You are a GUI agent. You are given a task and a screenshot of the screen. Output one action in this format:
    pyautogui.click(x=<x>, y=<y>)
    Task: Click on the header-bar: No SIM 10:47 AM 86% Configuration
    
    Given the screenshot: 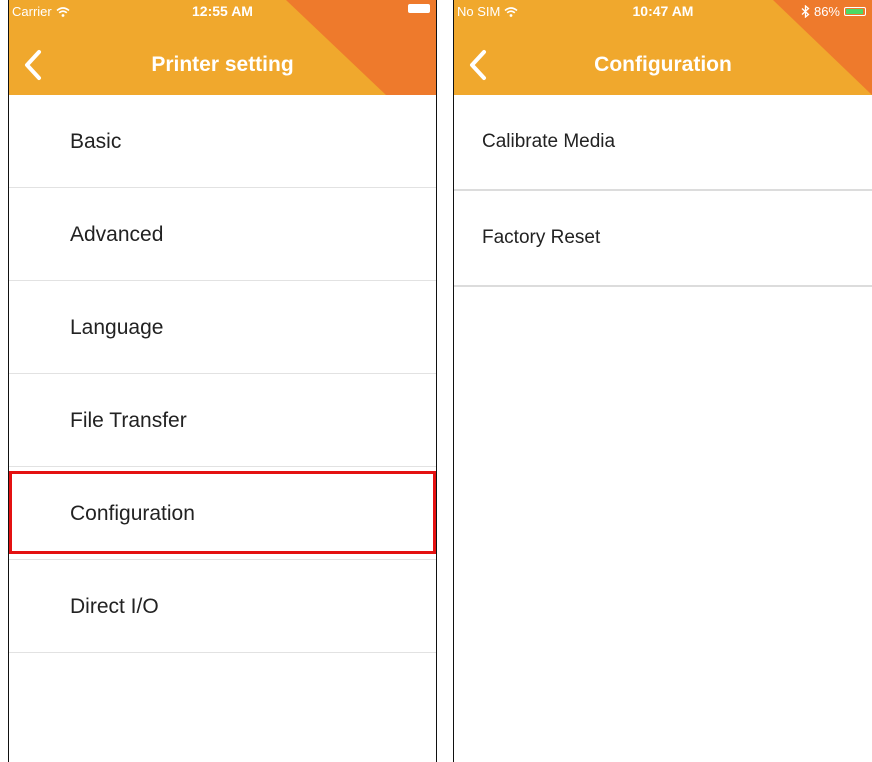 What is the action you would take?
    pyautogui.click(x=663, y=47)
    